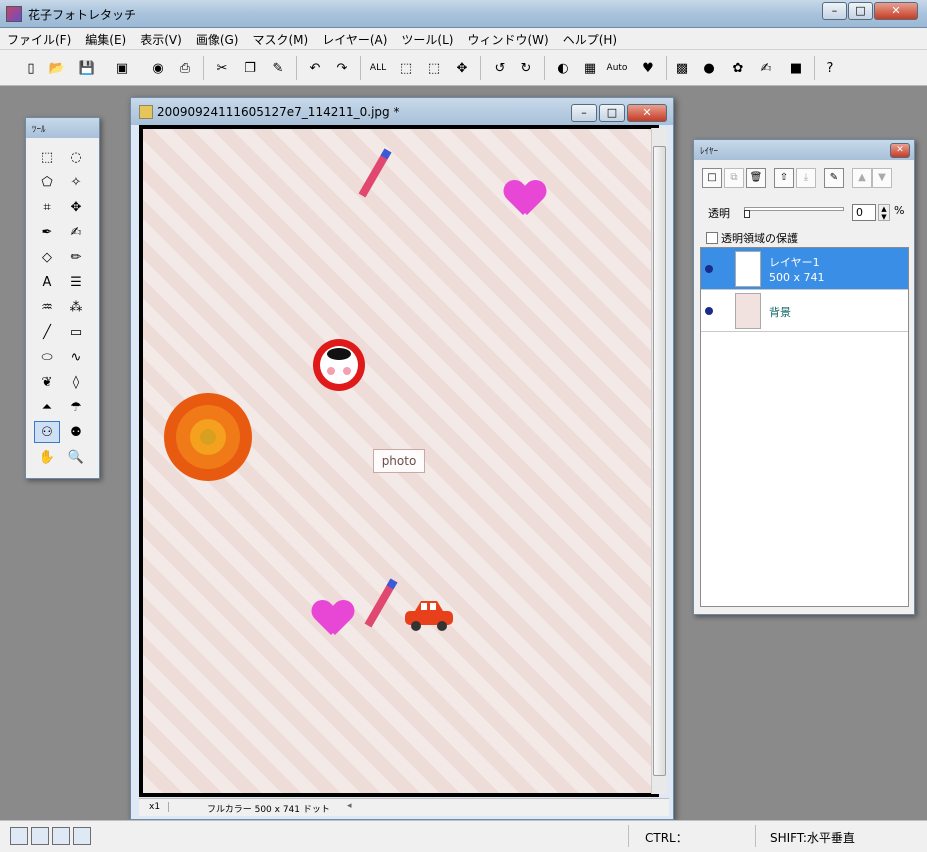 This screenshot has width=927, height=852. What do you see at coordinates (76, 157) in the screenshot?
I see `lasso-icon: ◌` at bounding box center [76, 157].